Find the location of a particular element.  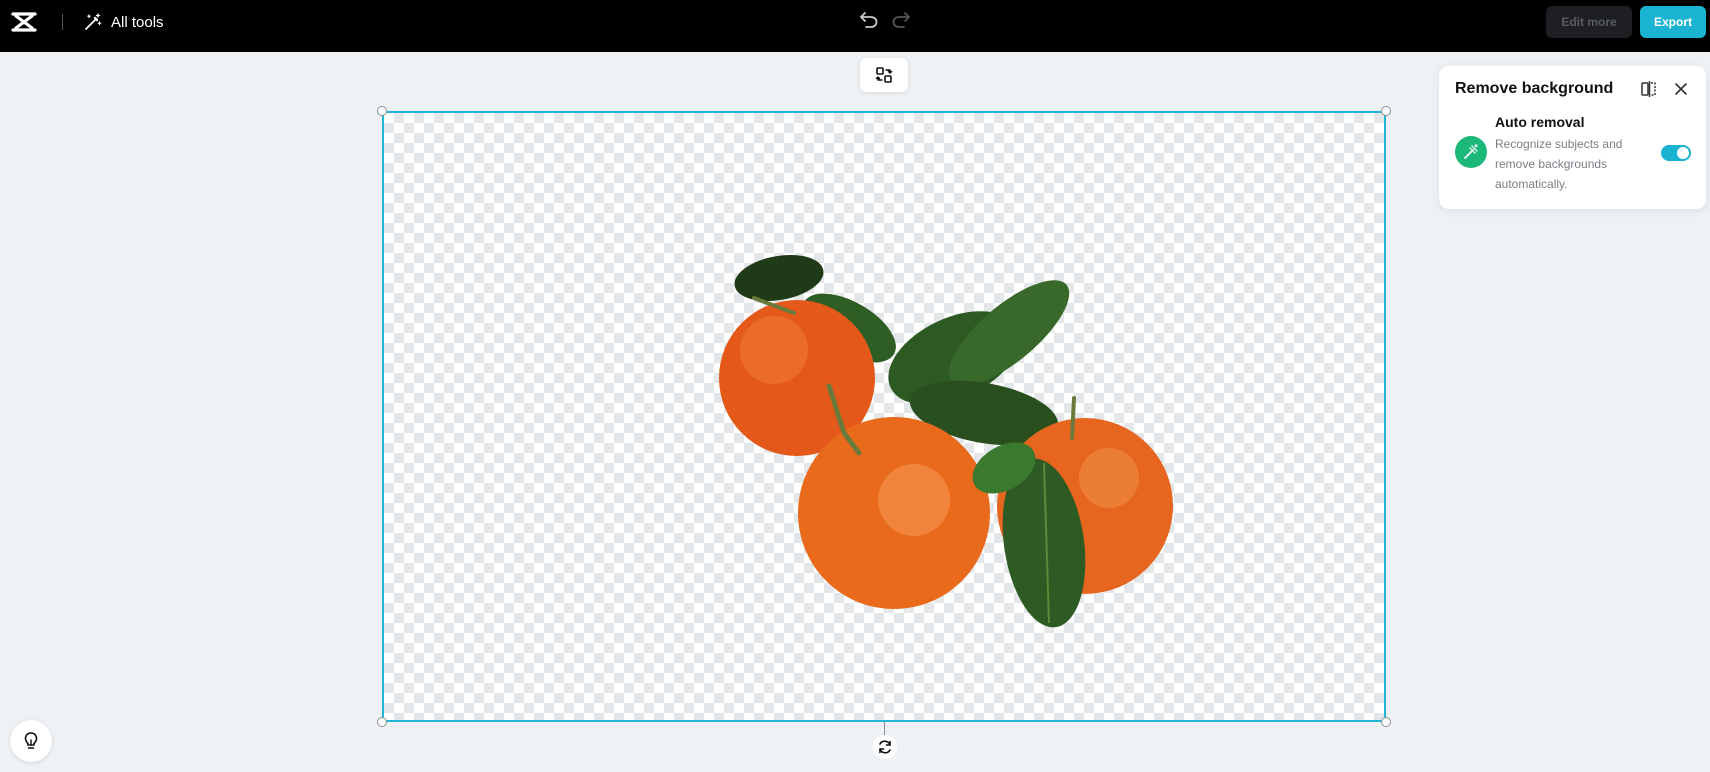

edit-more-button: Edit more is located at coordinates (1589, 22).